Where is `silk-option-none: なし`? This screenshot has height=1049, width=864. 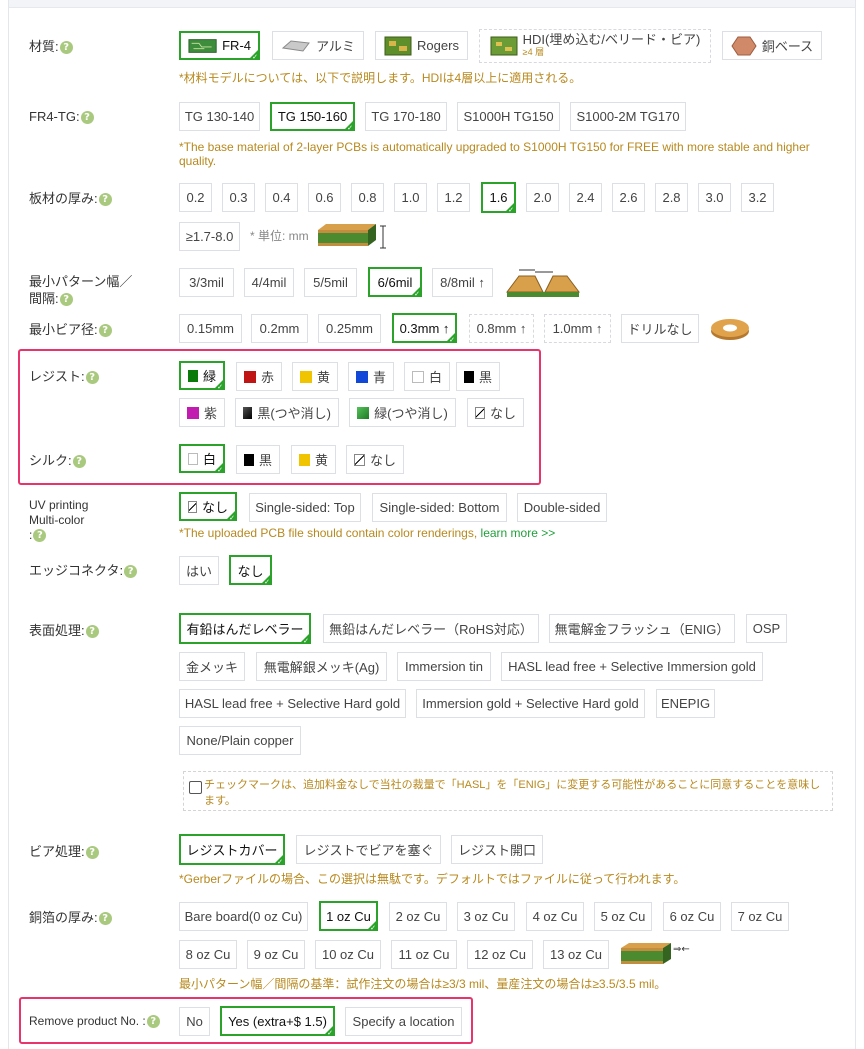 silk-option-none: なし is located at coordinates (375, 459).